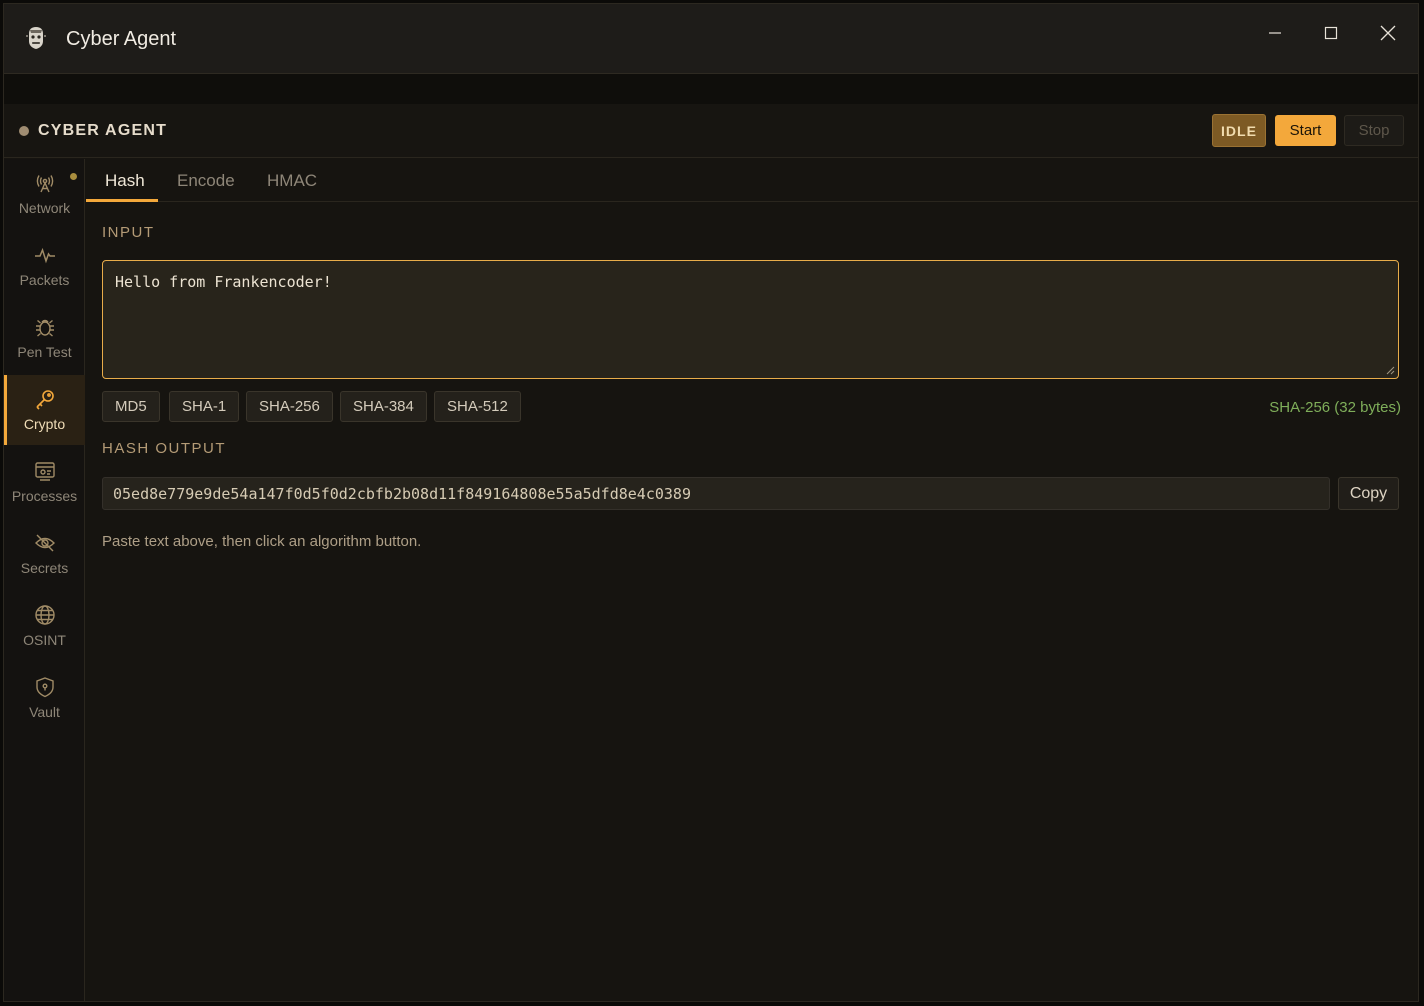 The width and height of the screenshot is (1424, 1006). I want to click on sidebar-item-label: Crypto, so click(44, 424).